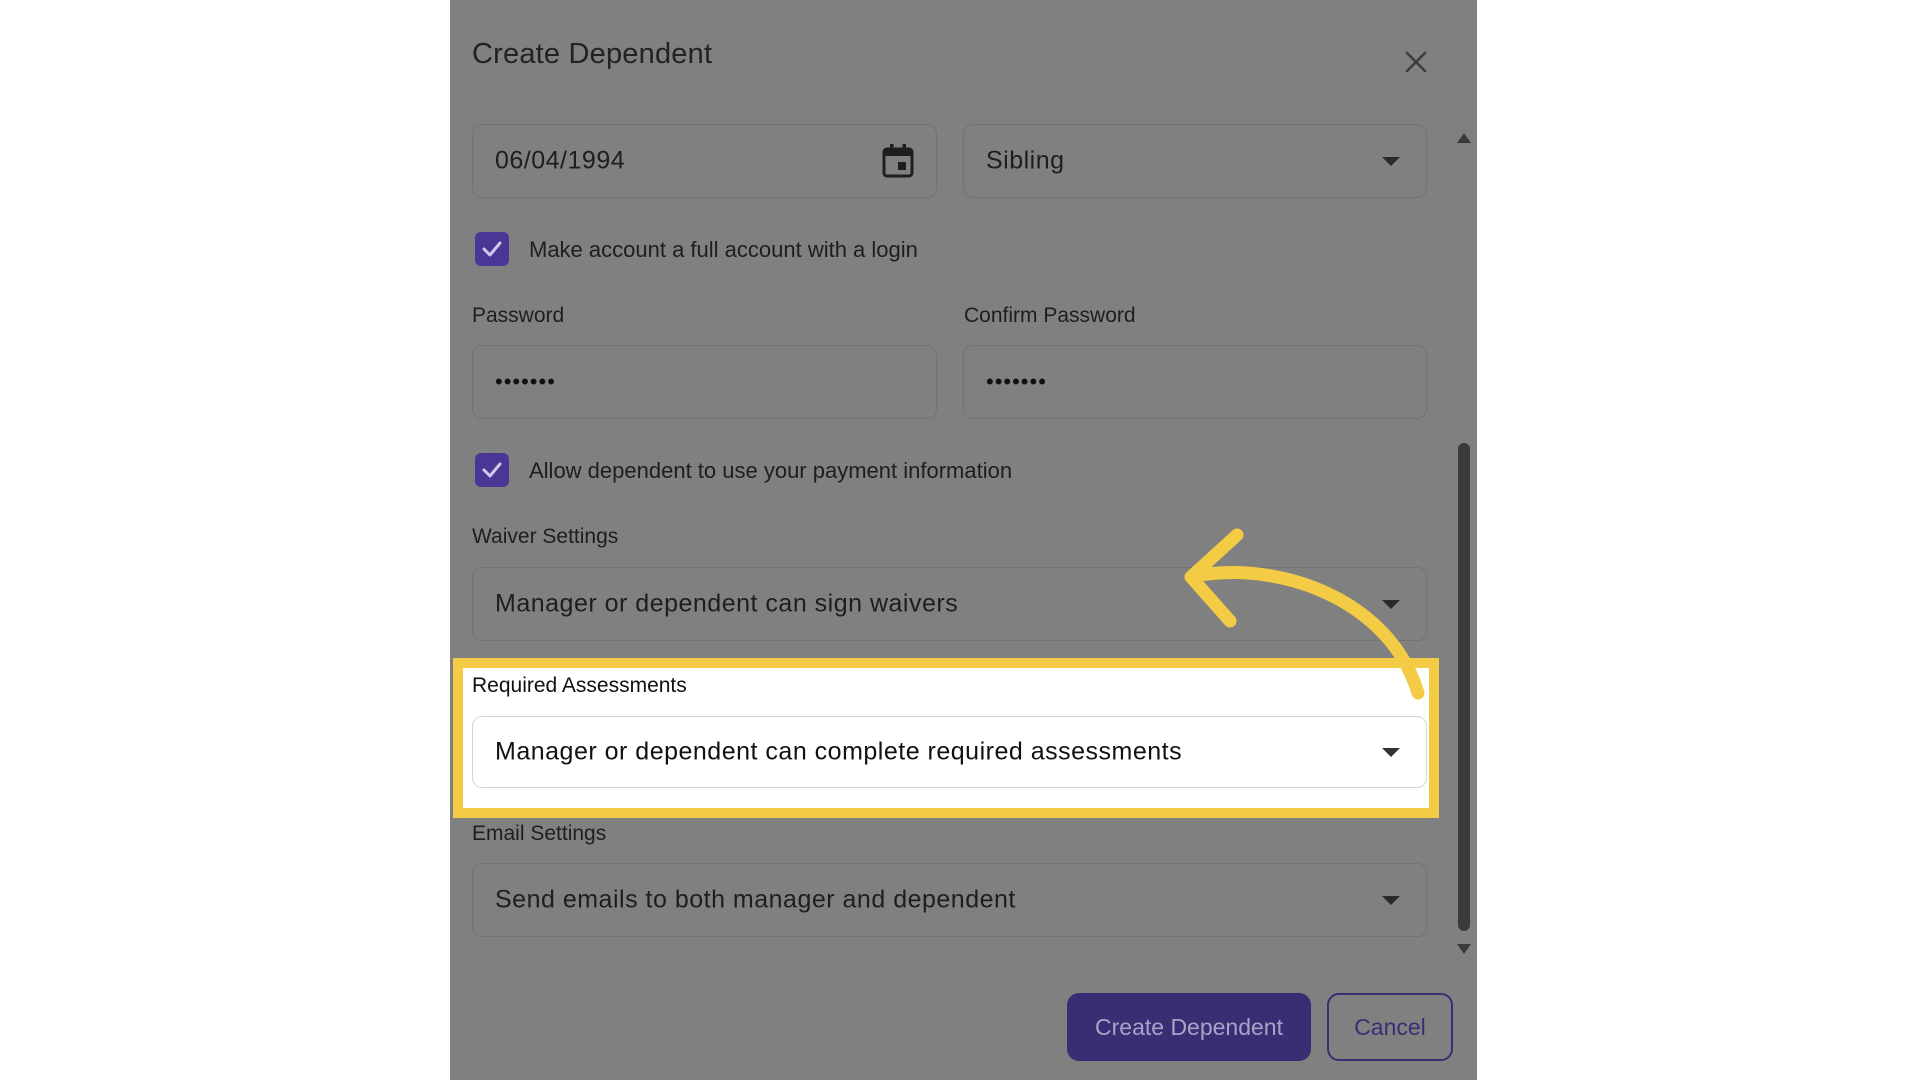  What do you see at coordinates (1195, 161) in the screenshot?
I see `relationship-select: Sibling` at bounding box center [1195, 161].